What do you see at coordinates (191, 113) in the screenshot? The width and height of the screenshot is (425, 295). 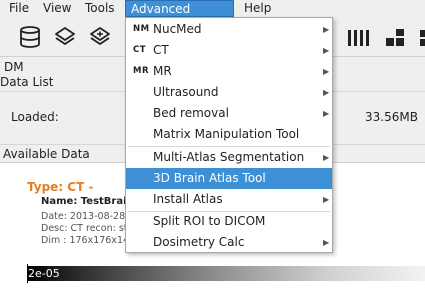 I see `menu-item-label: Bed removal` at bounding box center [191, 113].